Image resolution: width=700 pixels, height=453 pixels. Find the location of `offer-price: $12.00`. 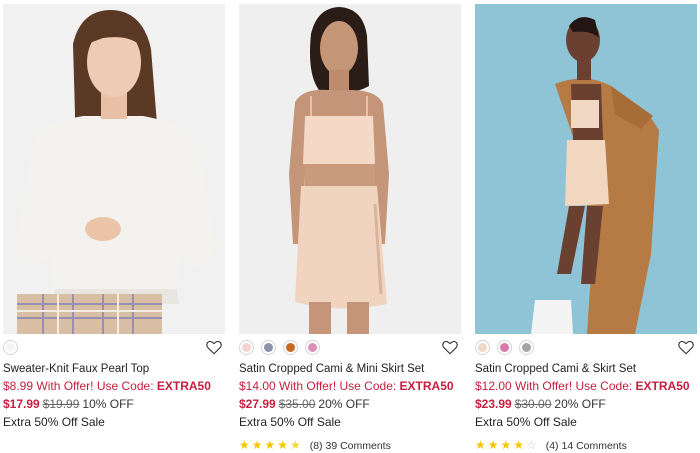

offer-price: $12.00 is located at coordinates (493, 386).